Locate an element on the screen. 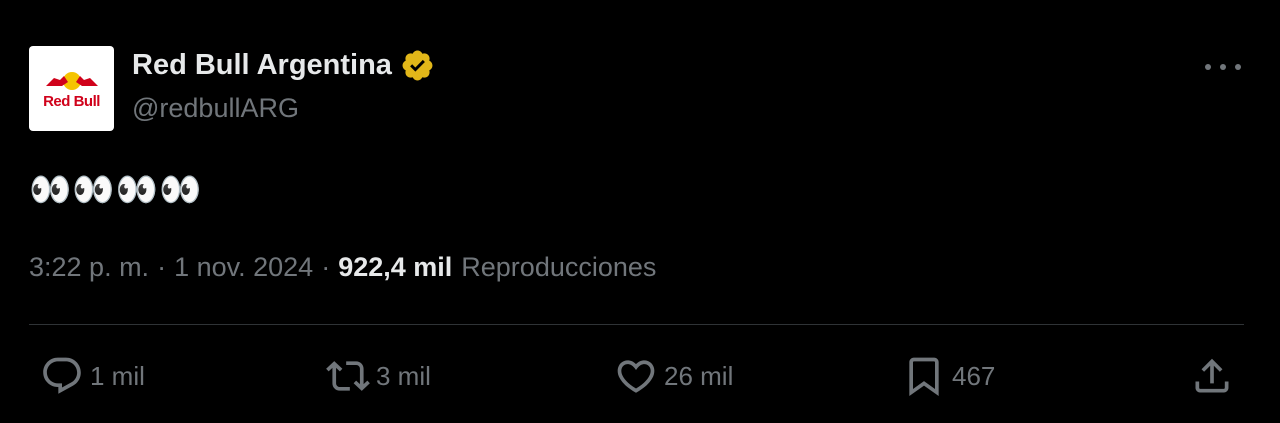 Image resolution: width=1280 pixels, height=423 pixels. share-icon is located at coordinates (1212, 375).